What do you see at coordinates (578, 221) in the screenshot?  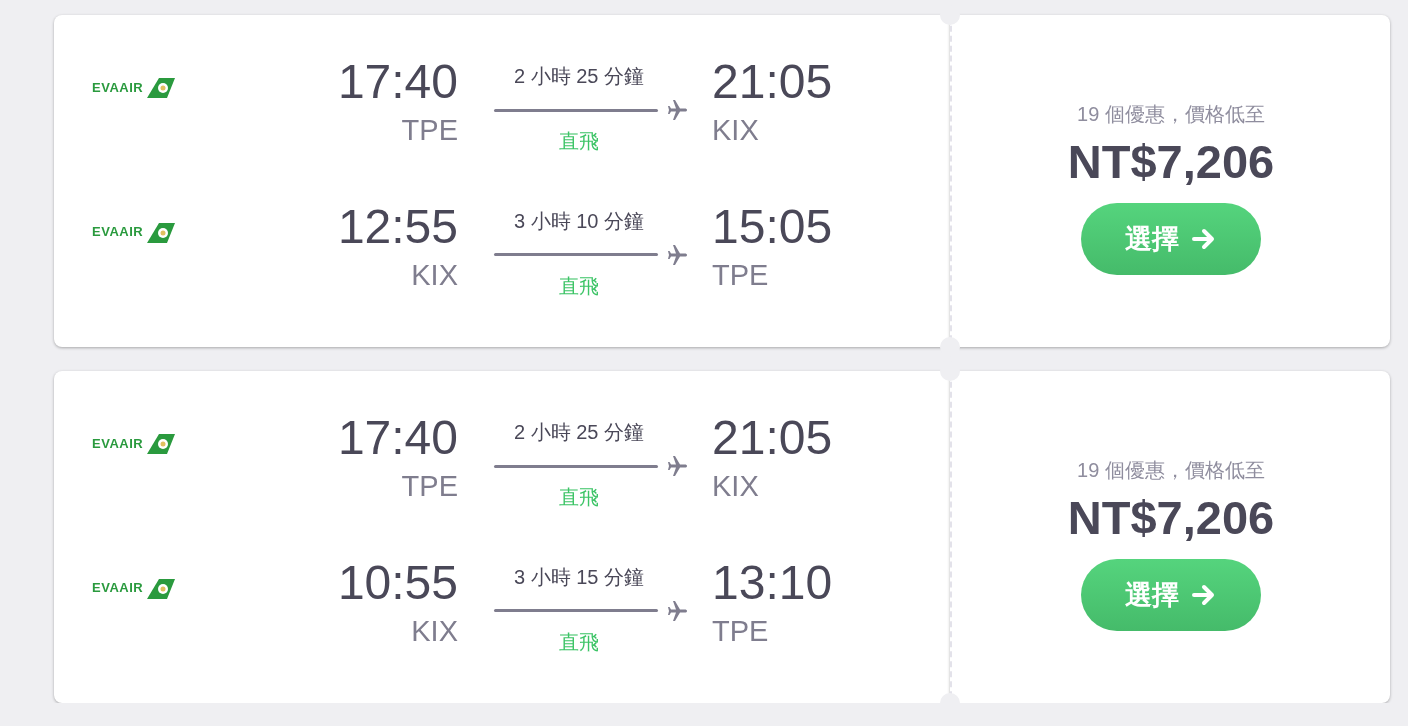 I see `flight-duration: 3 小時 10 分鐘` at bounding box center [578, 221].